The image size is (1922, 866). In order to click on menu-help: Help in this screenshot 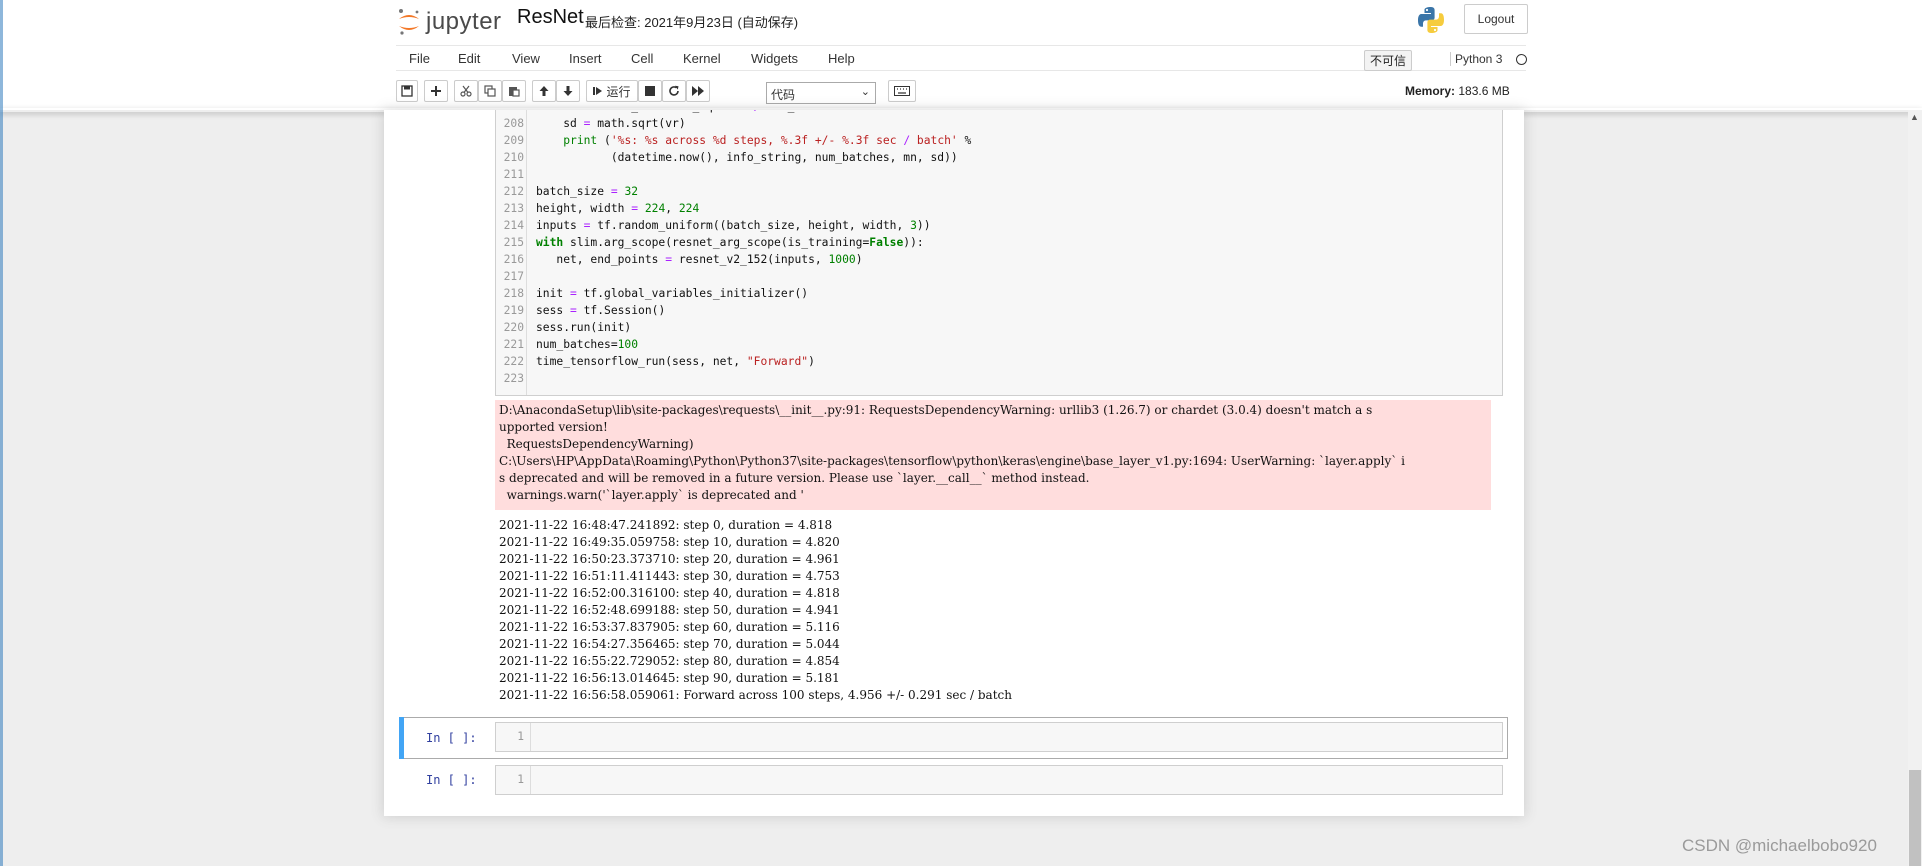, I will do `click(841, 58)`.